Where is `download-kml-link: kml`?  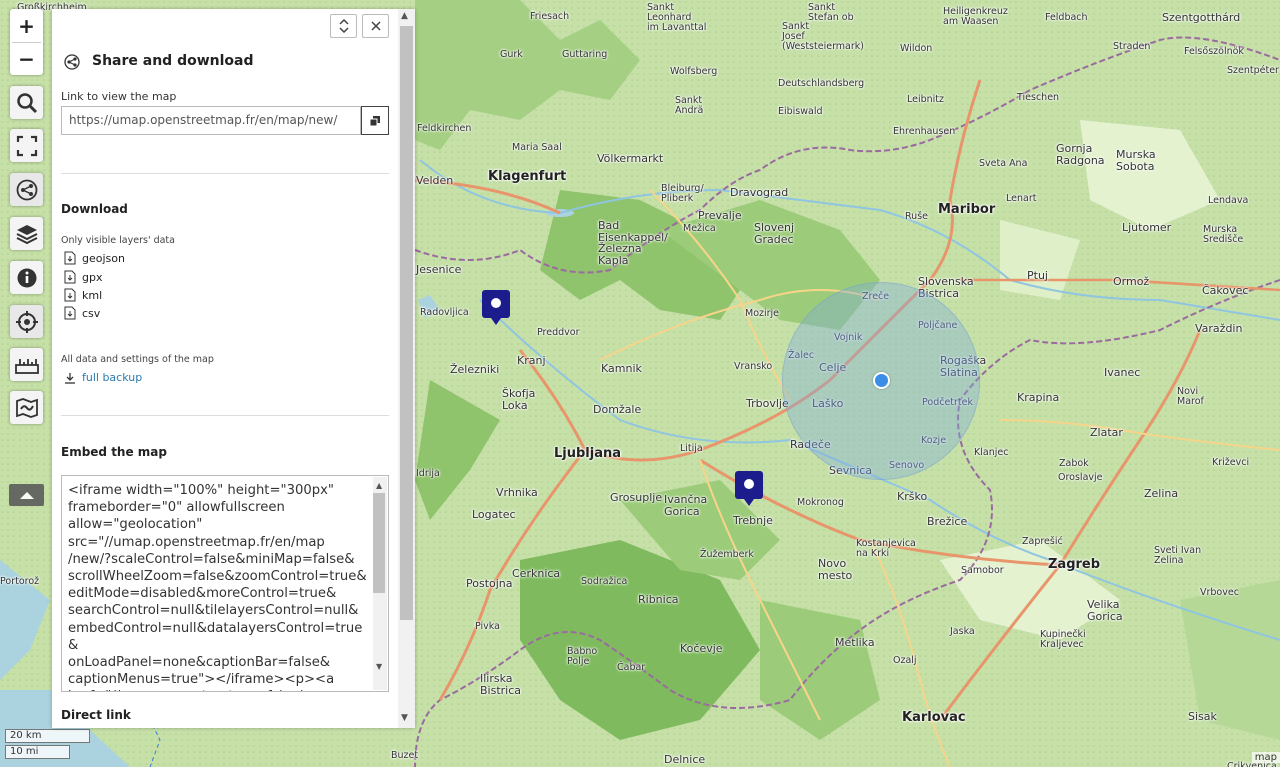 download-kml-link: kml is located at coordinates (83, 295).